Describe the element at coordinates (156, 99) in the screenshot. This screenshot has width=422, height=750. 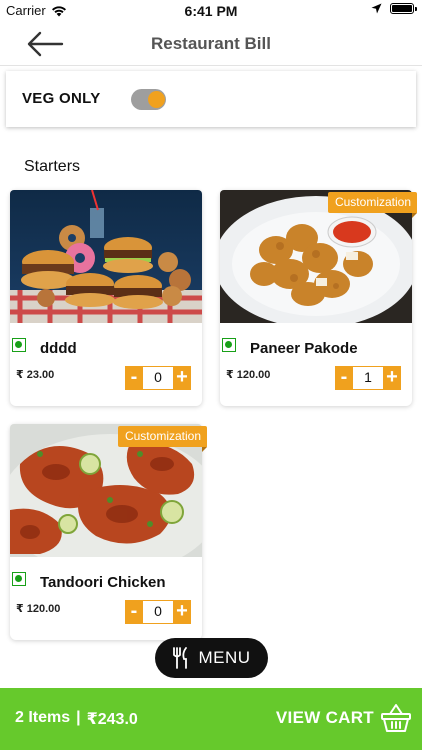
I see `toggle-knob` at that location.